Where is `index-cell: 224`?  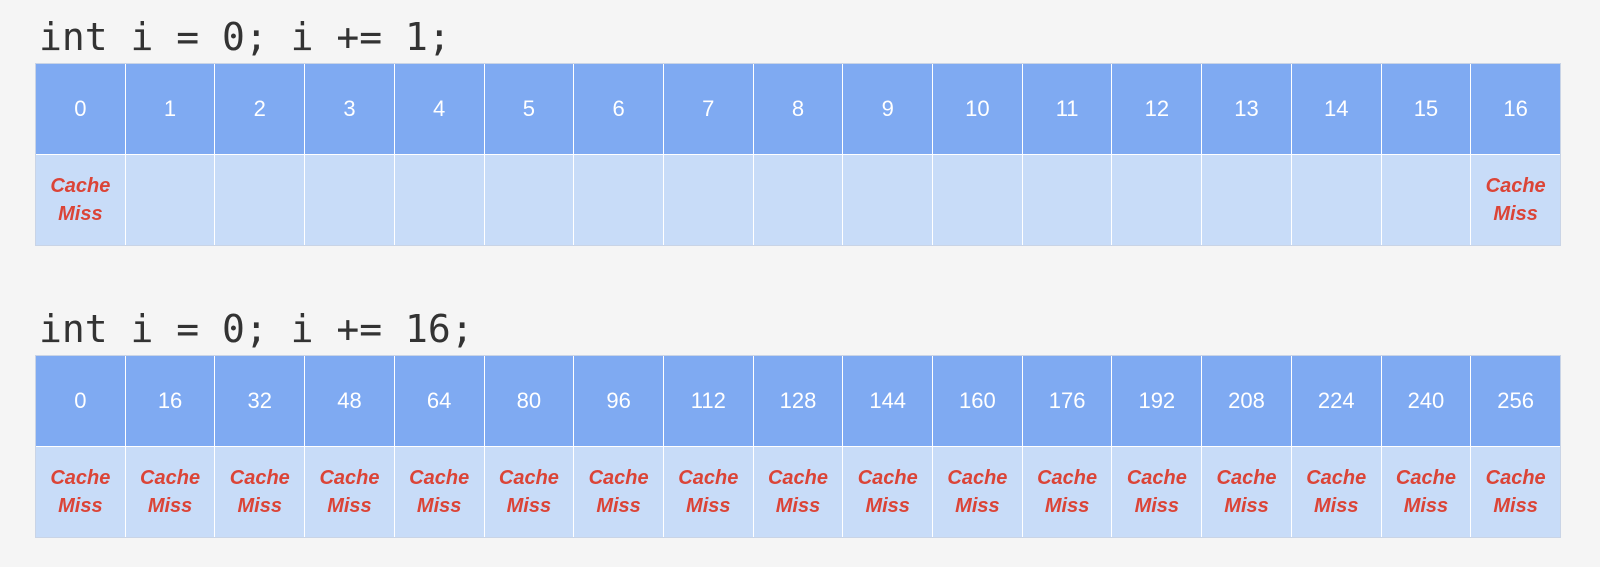
index-cell: 224 is located at coordinates (1336, 401).